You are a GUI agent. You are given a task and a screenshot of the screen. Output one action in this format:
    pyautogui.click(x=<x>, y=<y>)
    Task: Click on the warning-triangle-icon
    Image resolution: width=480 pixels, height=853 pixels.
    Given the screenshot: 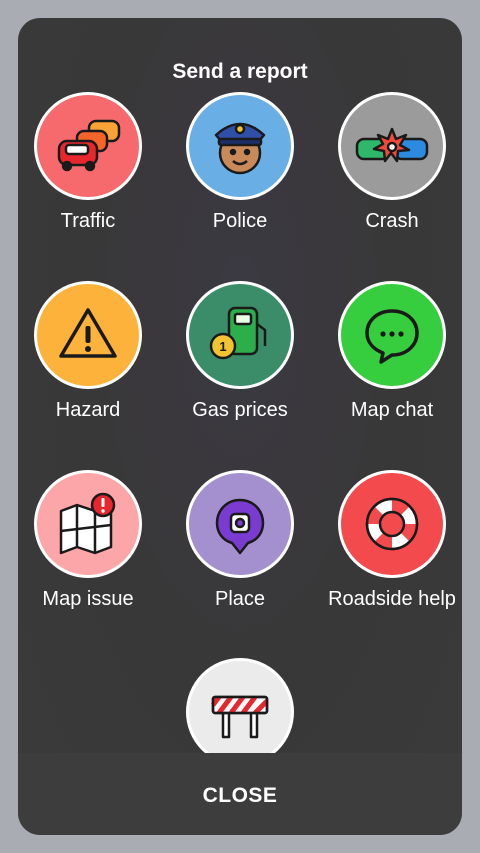 What is the action you would take?
    pyautogui.click(x=88, y=335)
    